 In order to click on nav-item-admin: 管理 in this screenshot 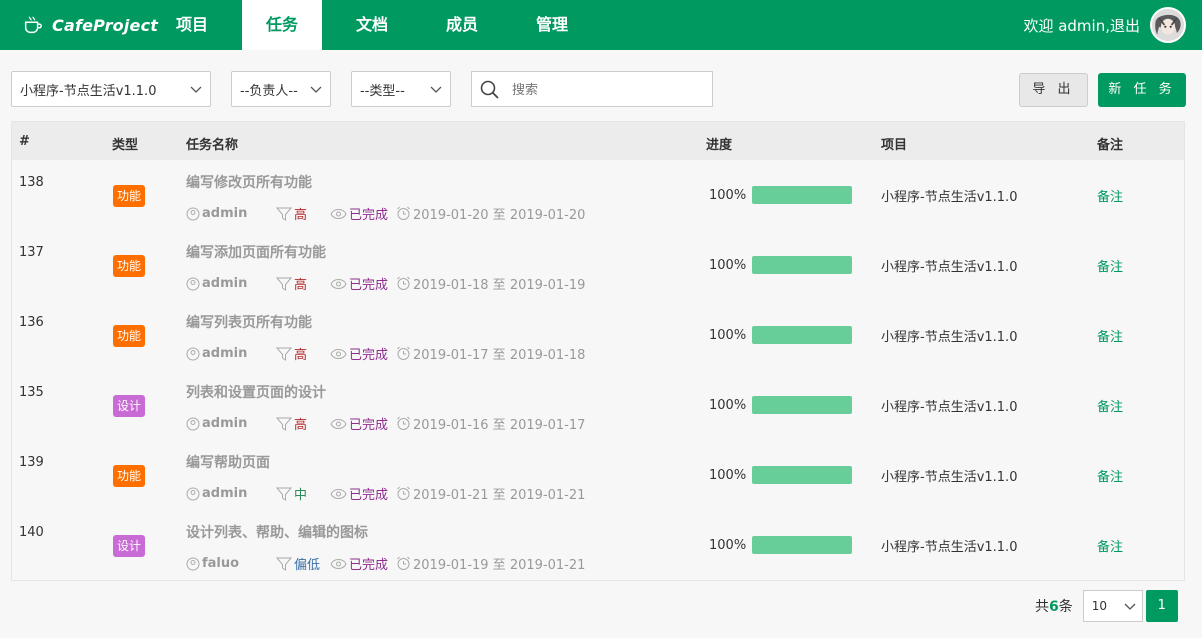, I will do `click(552, 25)`.